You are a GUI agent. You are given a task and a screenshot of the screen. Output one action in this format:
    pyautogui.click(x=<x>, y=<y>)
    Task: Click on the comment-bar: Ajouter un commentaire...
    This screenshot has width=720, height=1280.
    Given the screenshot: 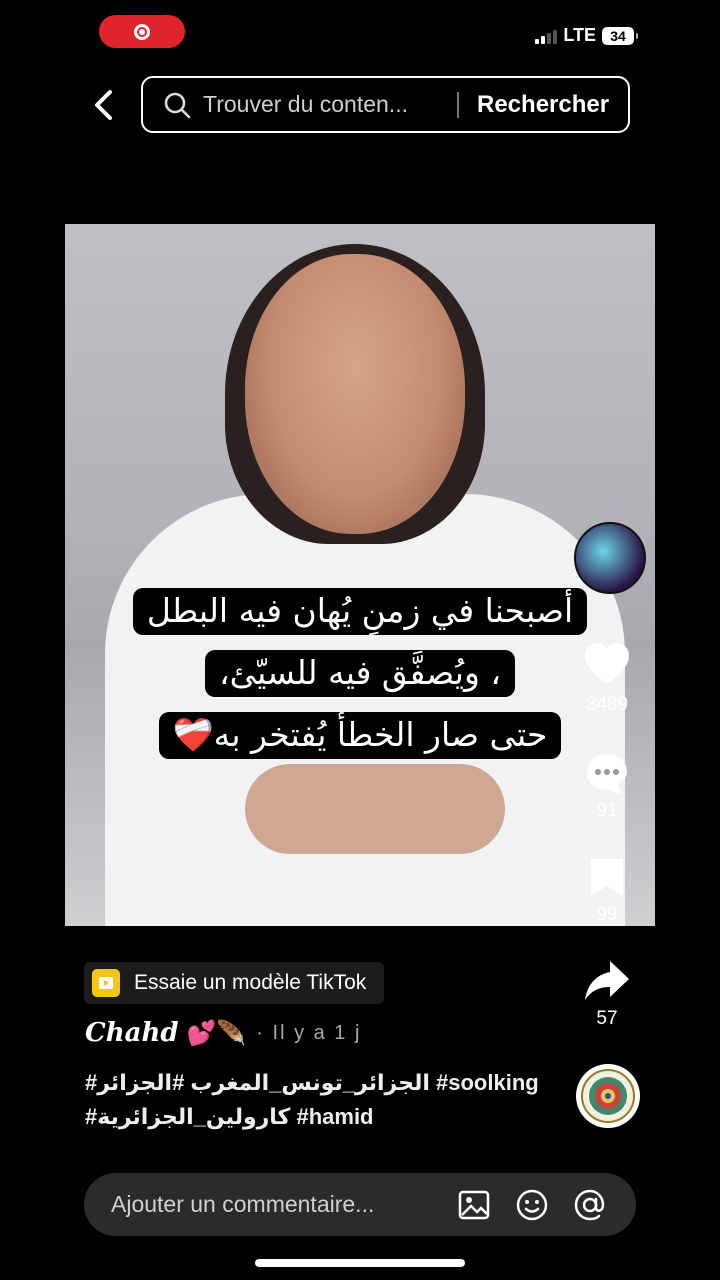 What is the action you would take?
    pyautogui.click(x=360, y=1204)
    